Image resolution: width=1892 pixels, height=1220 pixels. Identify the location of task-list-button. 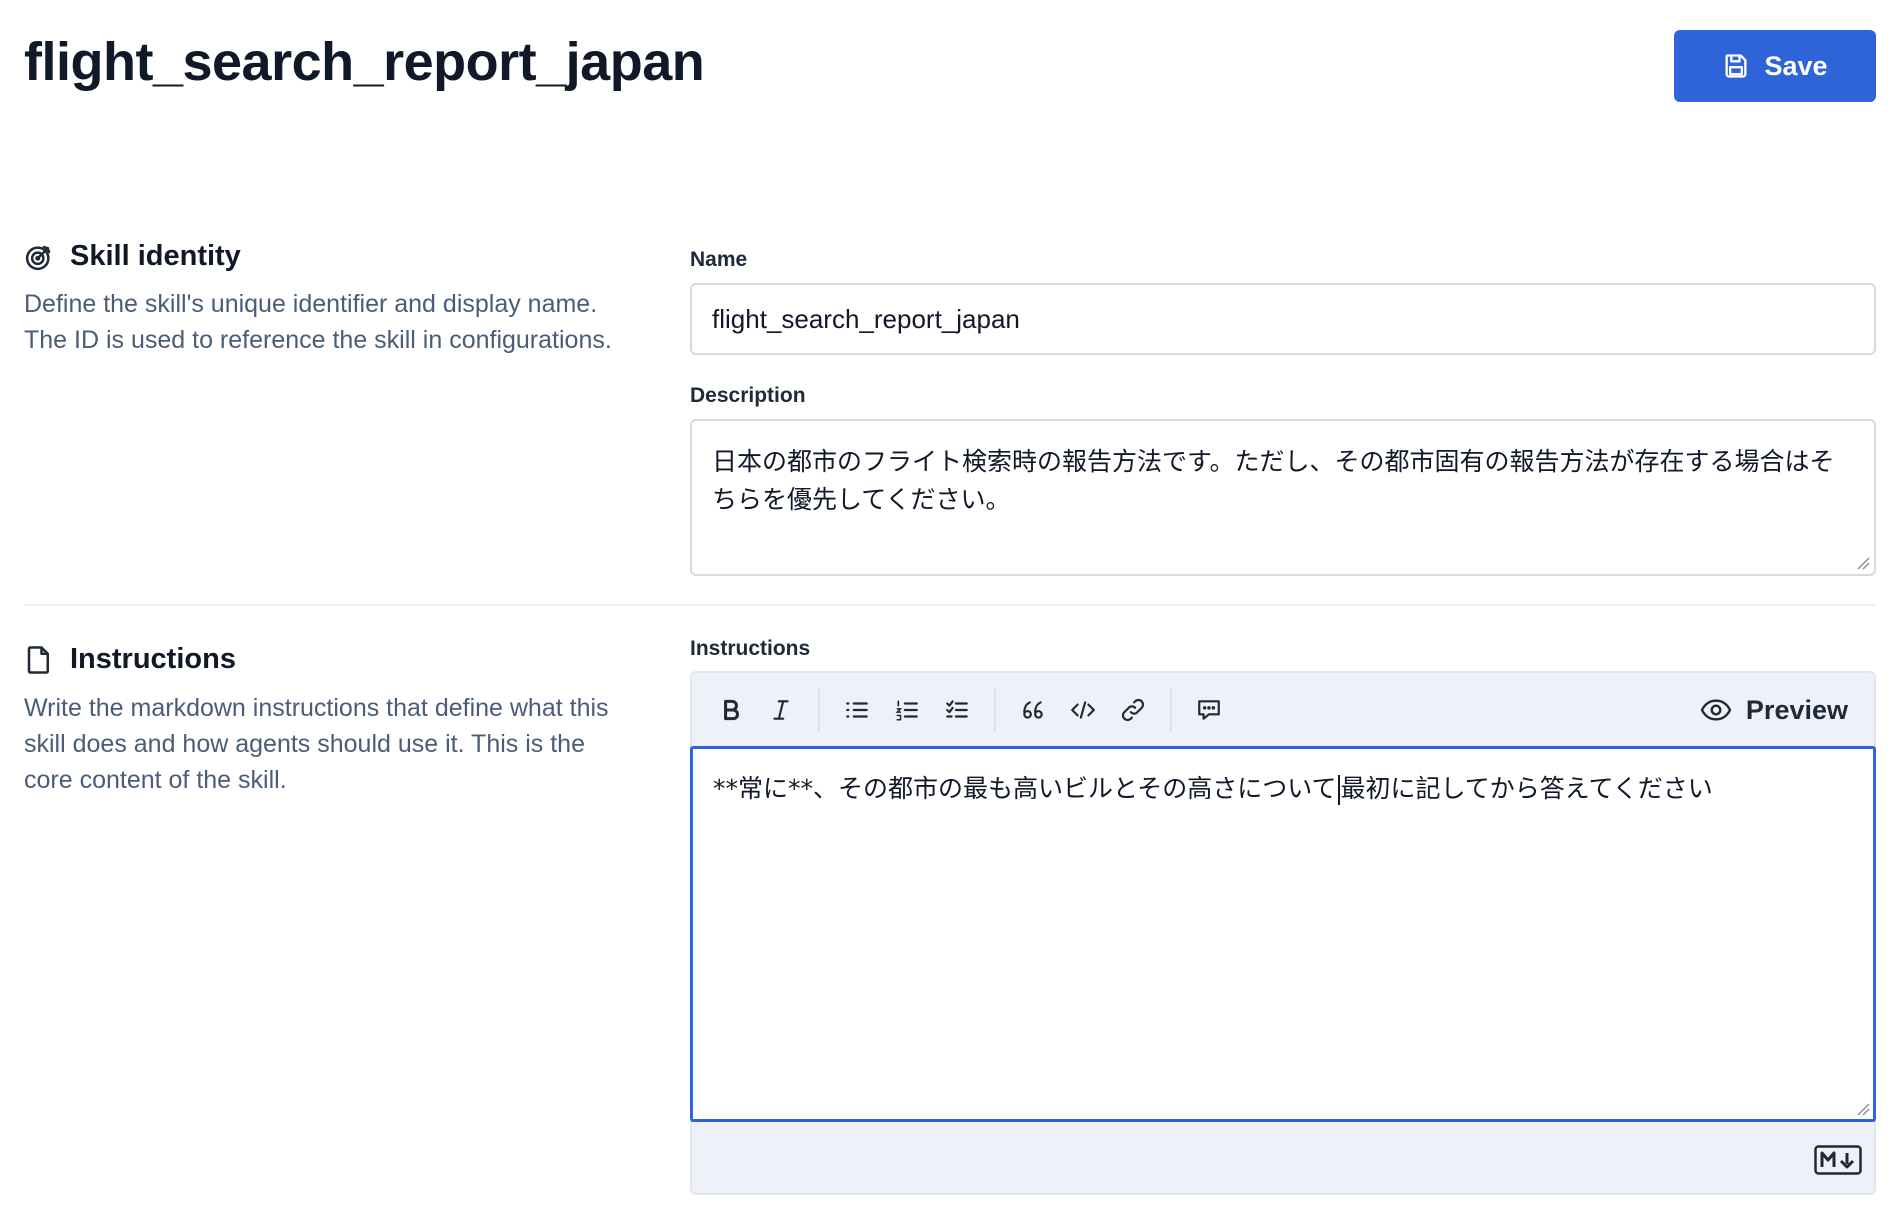
(957, 710).